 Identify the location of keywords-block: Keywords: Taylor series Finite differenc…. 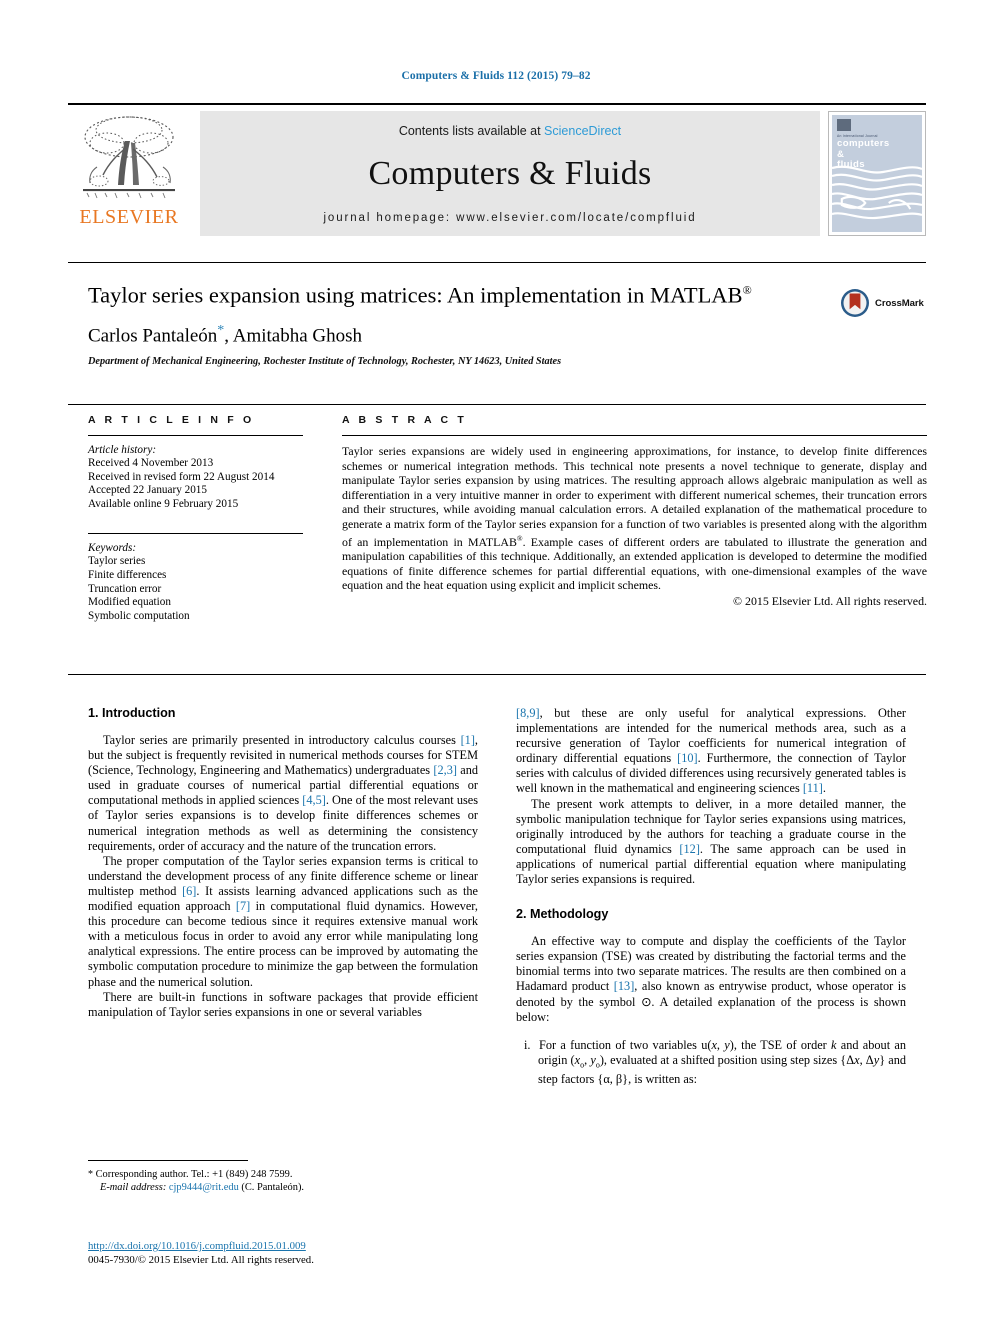
(195, 578).